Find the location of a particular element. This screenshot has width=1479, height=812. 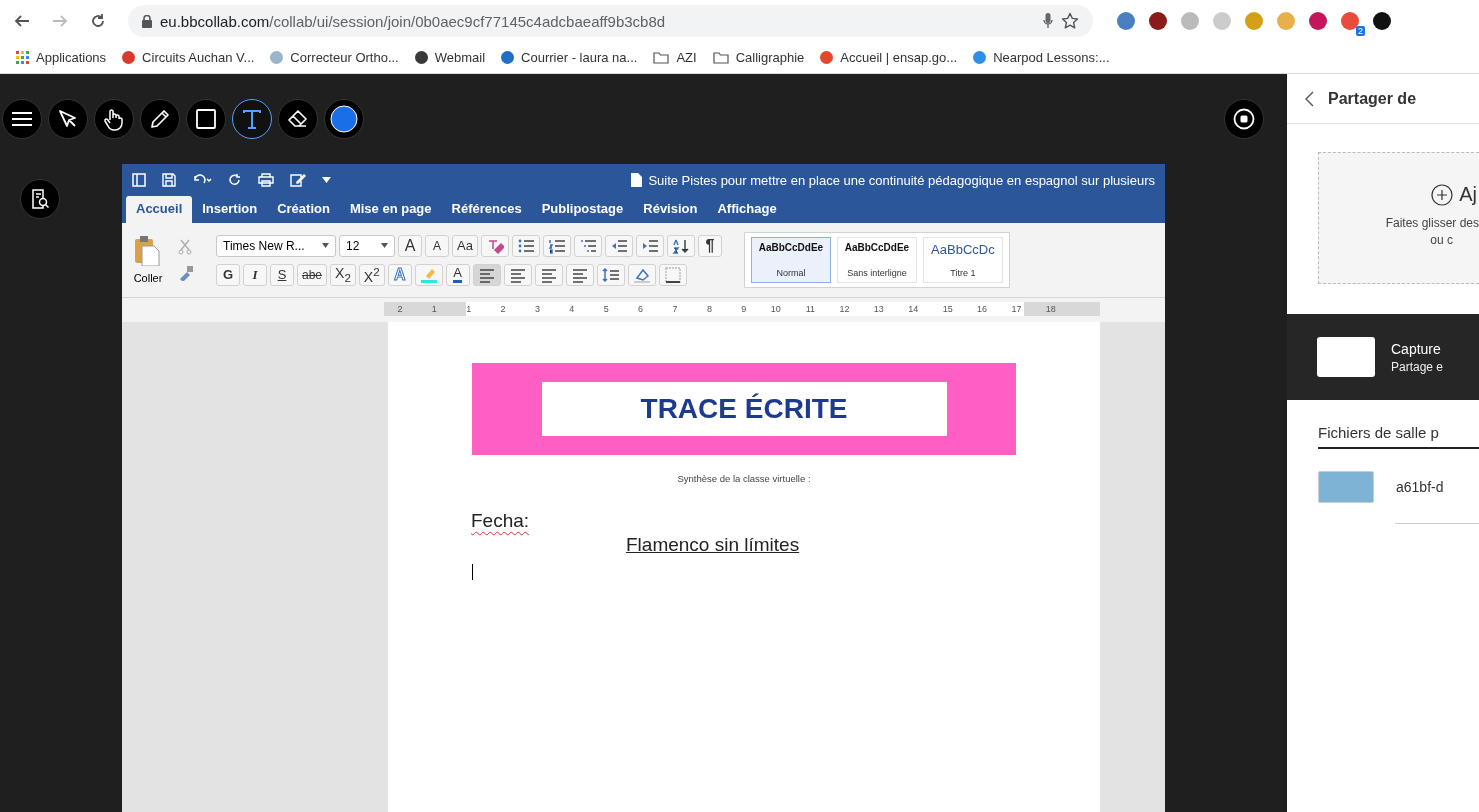

date-label: Fecha: is located at coordinates (500, 521).